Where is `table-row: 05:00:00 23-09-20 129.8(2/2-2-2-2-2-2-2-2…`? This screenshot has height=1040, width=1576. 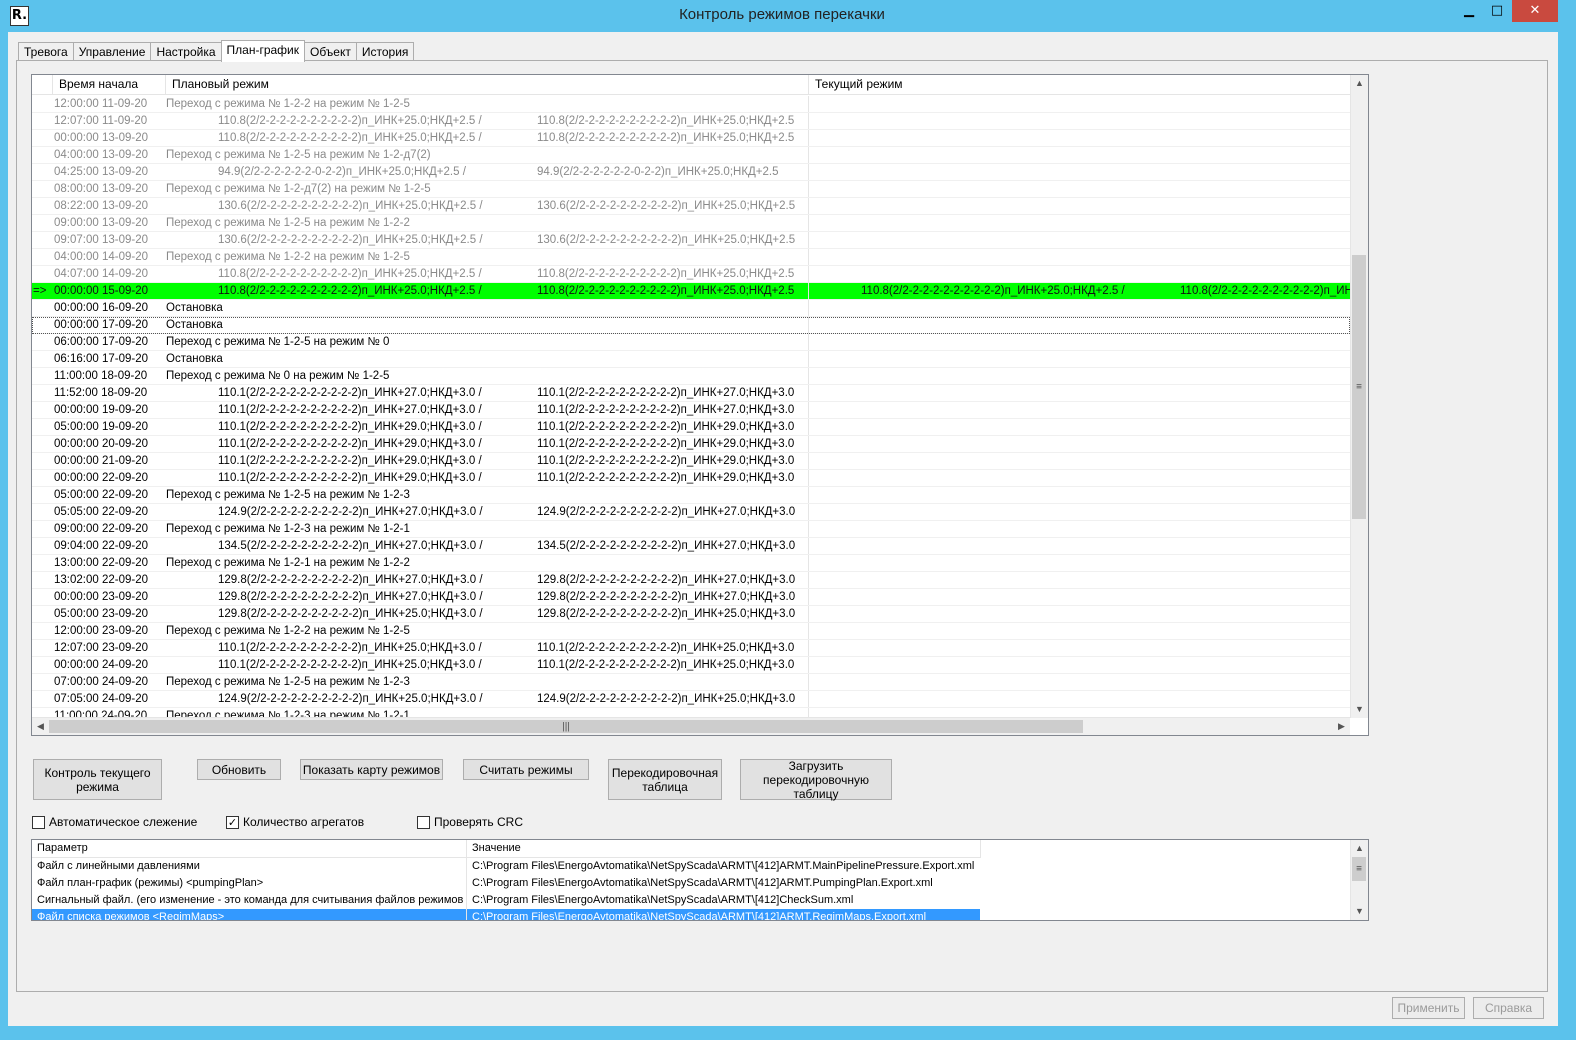
table-row: 05:00:00 23-09-20 129.8(2/2-2-2-2-2-2-2-2… is located at coordinates (691, 614).